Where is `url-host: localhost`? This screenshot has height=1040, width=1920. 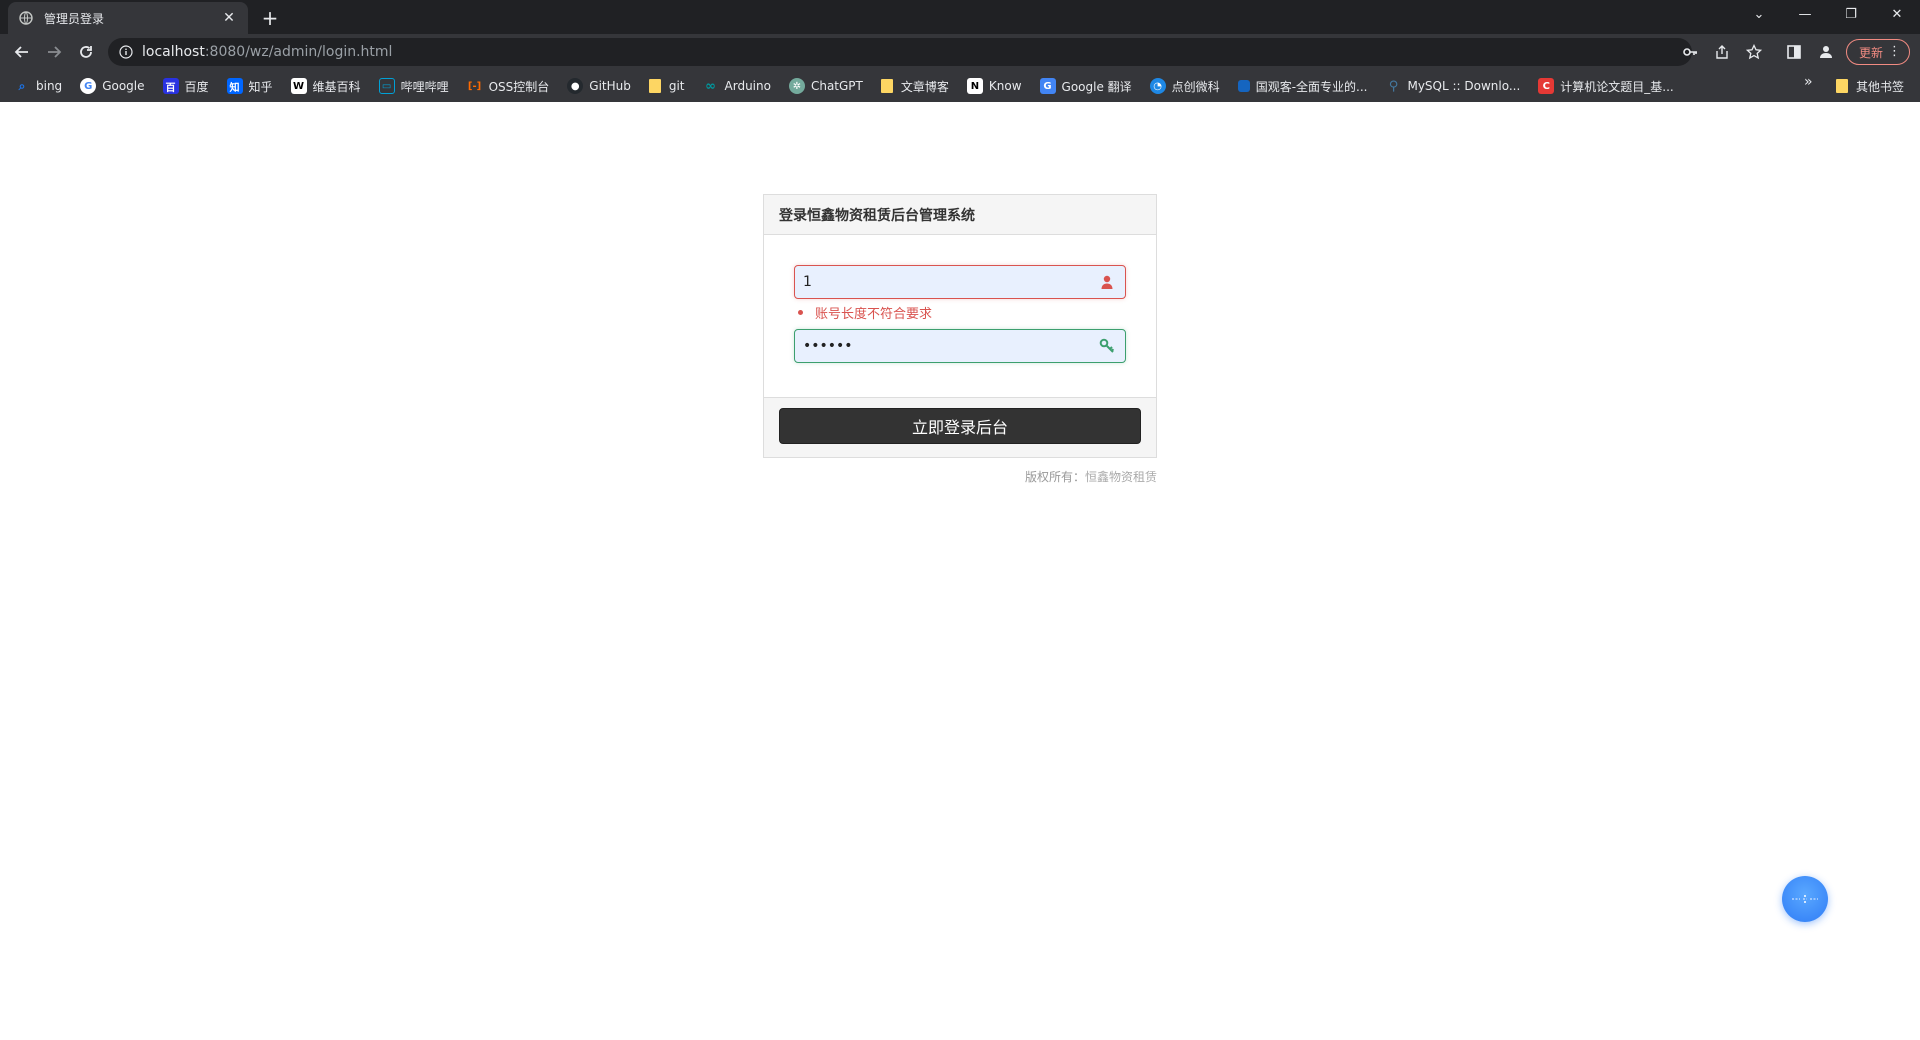
url-host: localhost is located at coordinates (173, 52).